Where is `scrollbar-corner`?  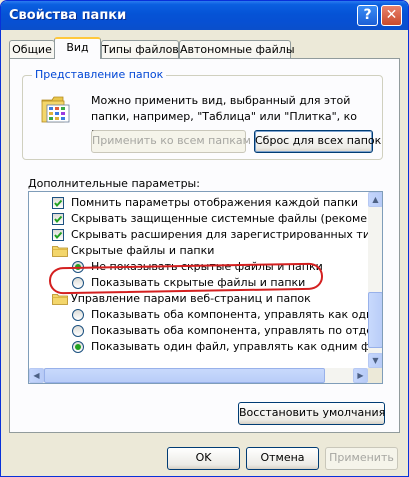 scrollbar-corner is located at coordinates (375, 375).